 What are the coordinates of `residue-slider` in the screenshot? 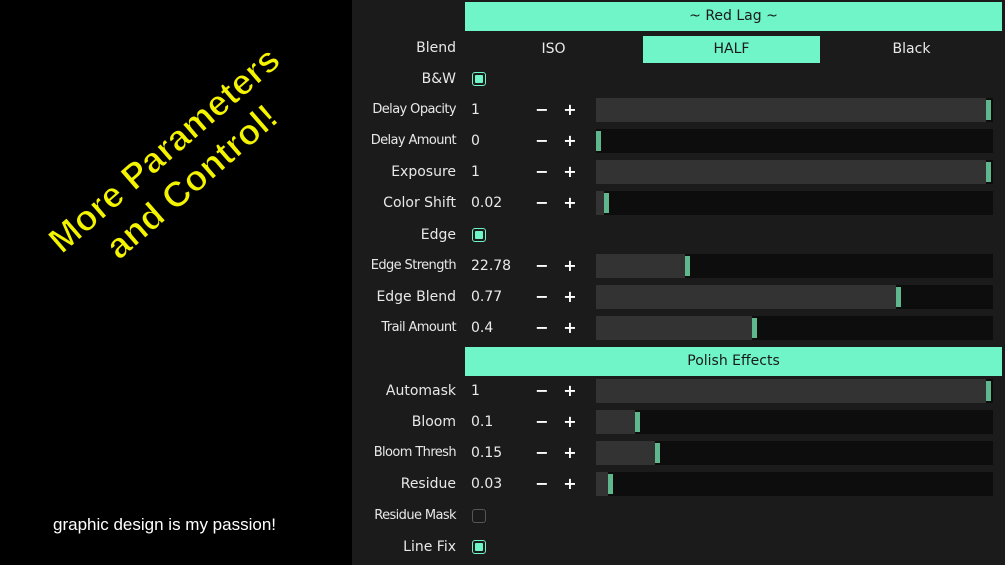 It's located at (794, 484).